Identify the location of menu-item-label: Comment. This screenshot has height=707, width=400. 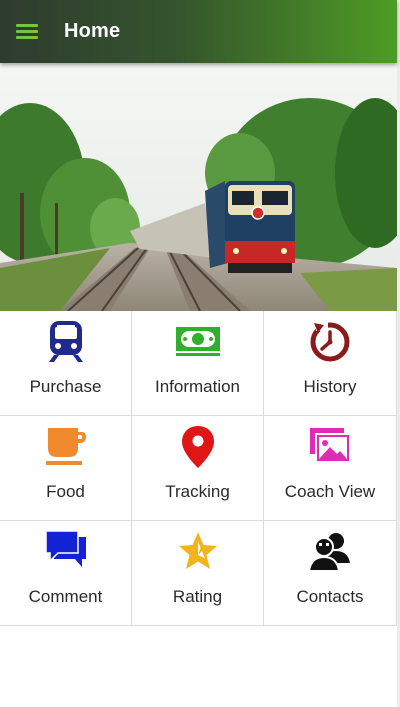
(65, 596).